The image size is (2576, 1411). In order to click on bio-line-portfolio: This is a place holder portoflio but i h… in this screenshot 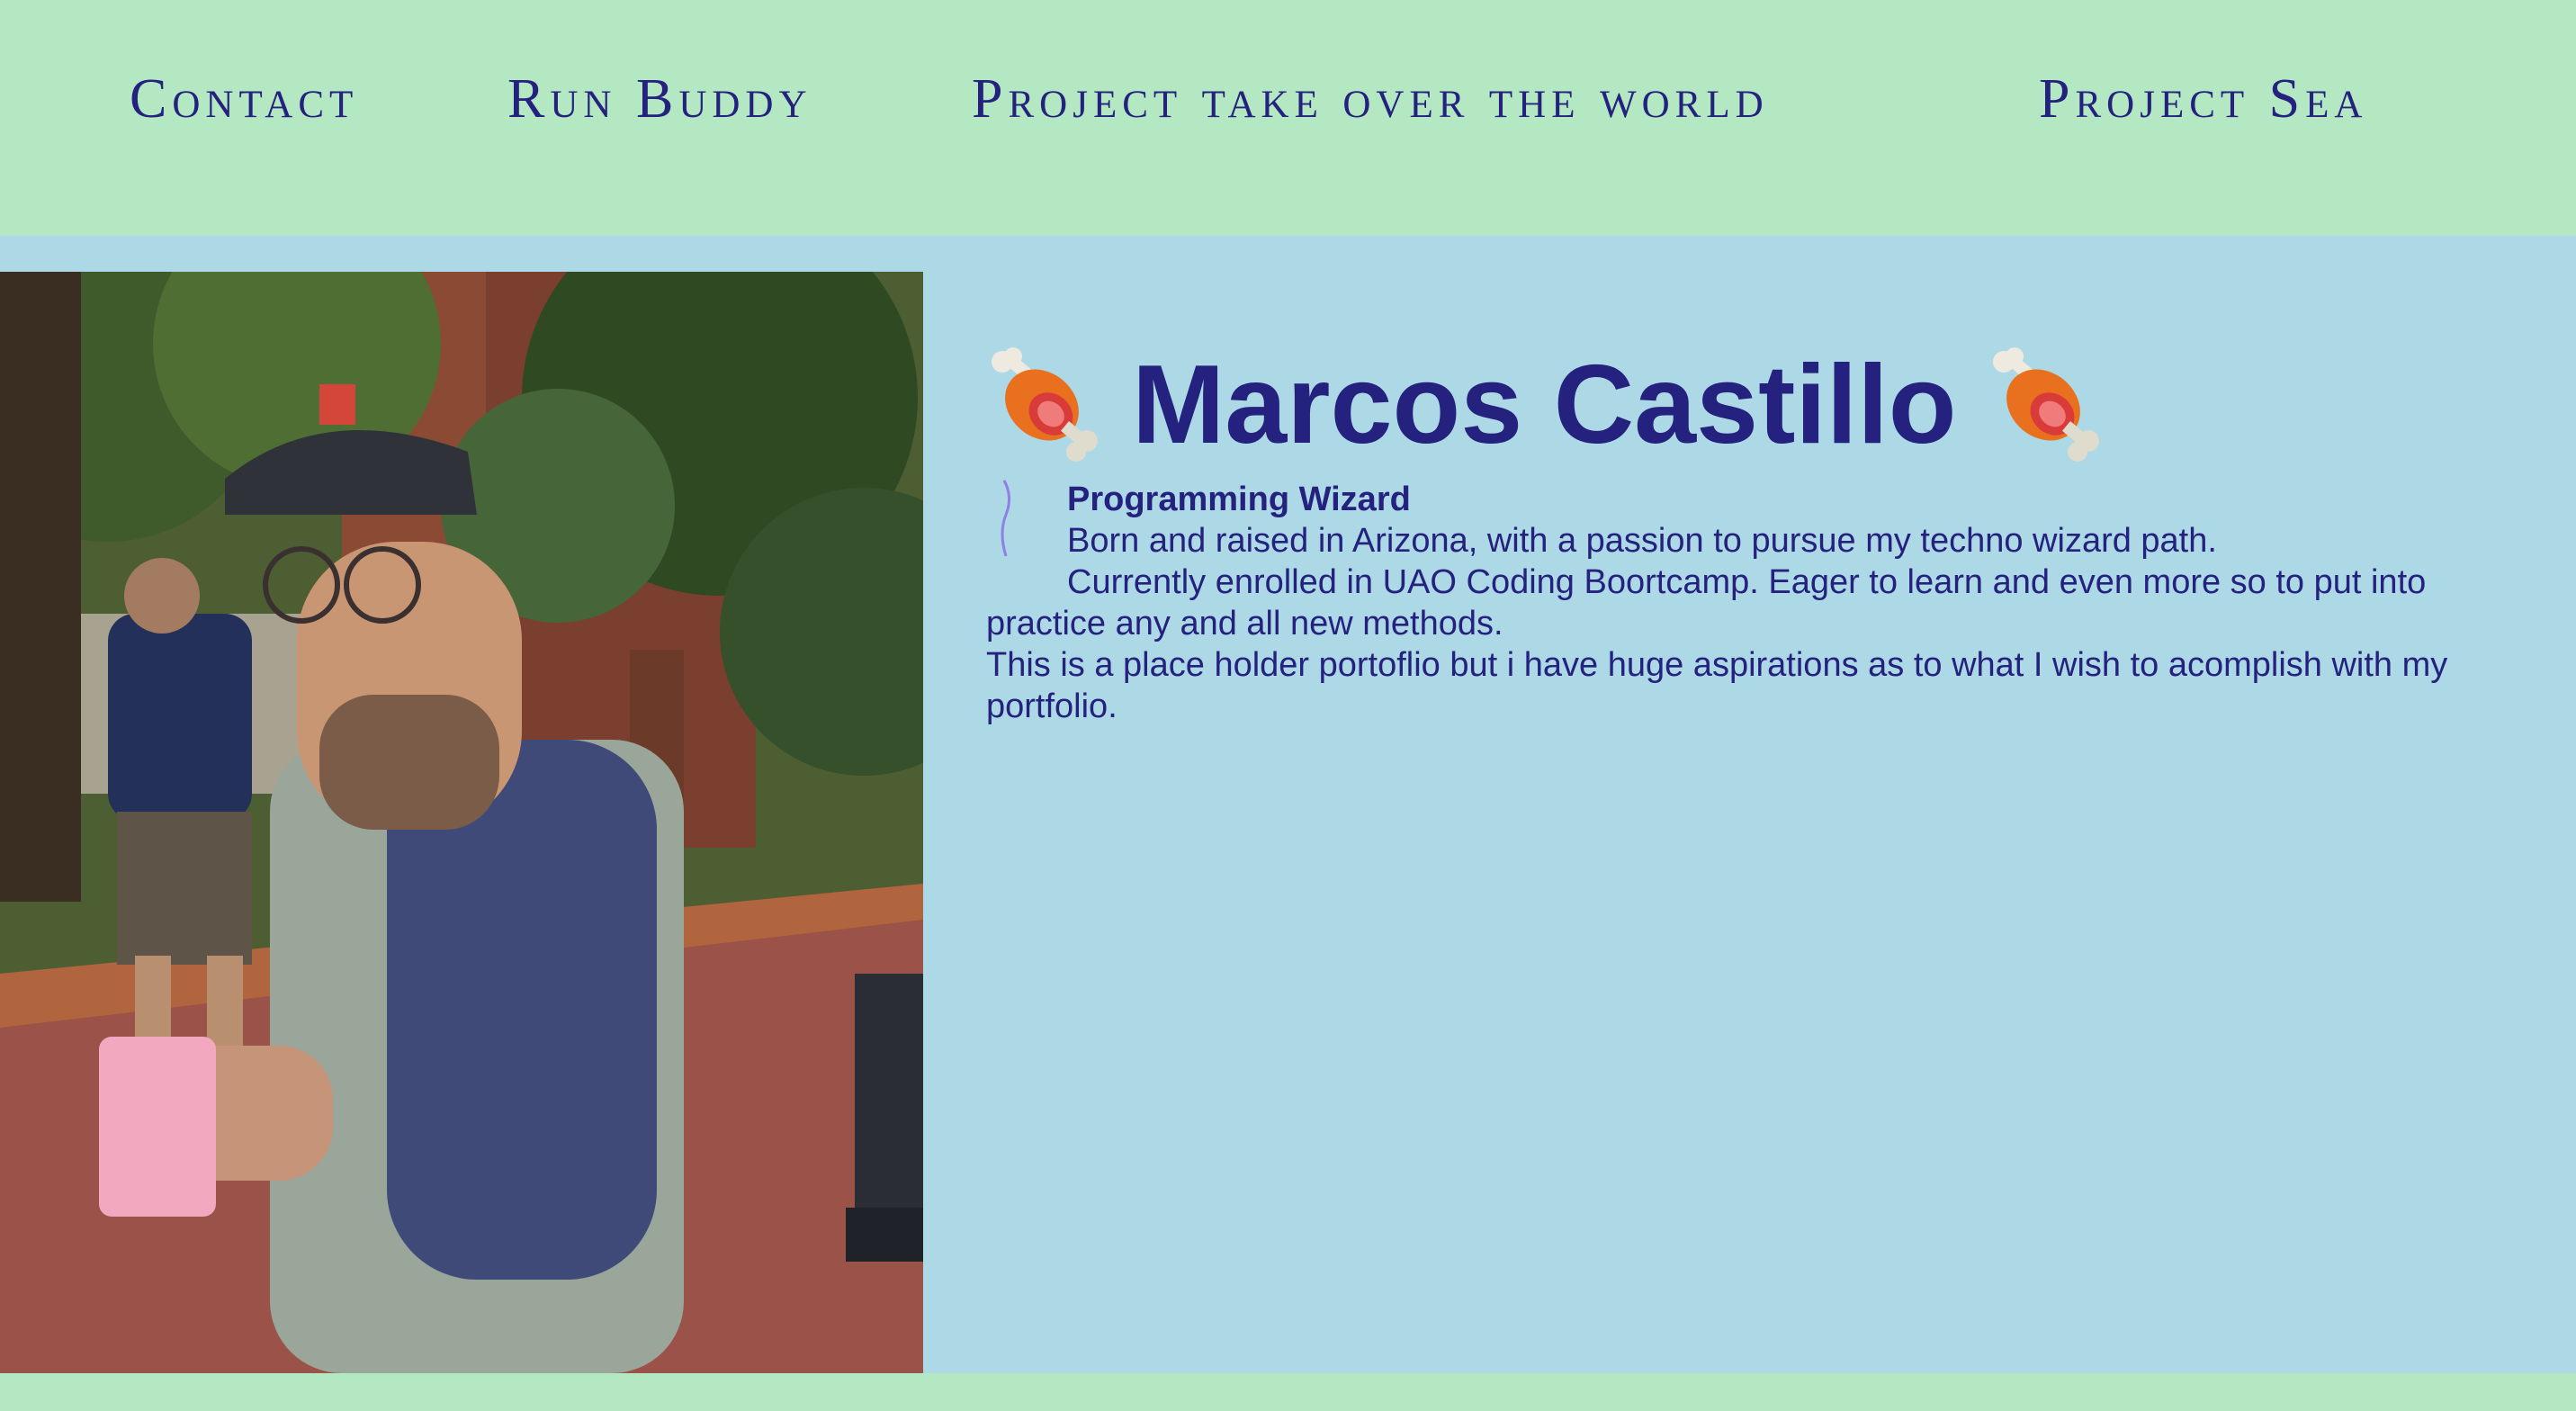, I will do `click(1717, 685)`.